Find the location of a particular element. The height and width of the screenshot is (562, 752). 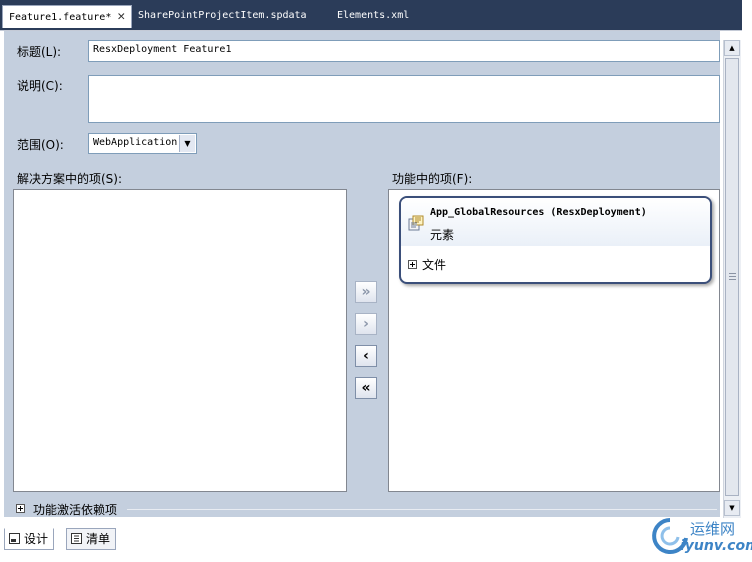

scope-label: 范围(O): is located at coordinates (40, 145).